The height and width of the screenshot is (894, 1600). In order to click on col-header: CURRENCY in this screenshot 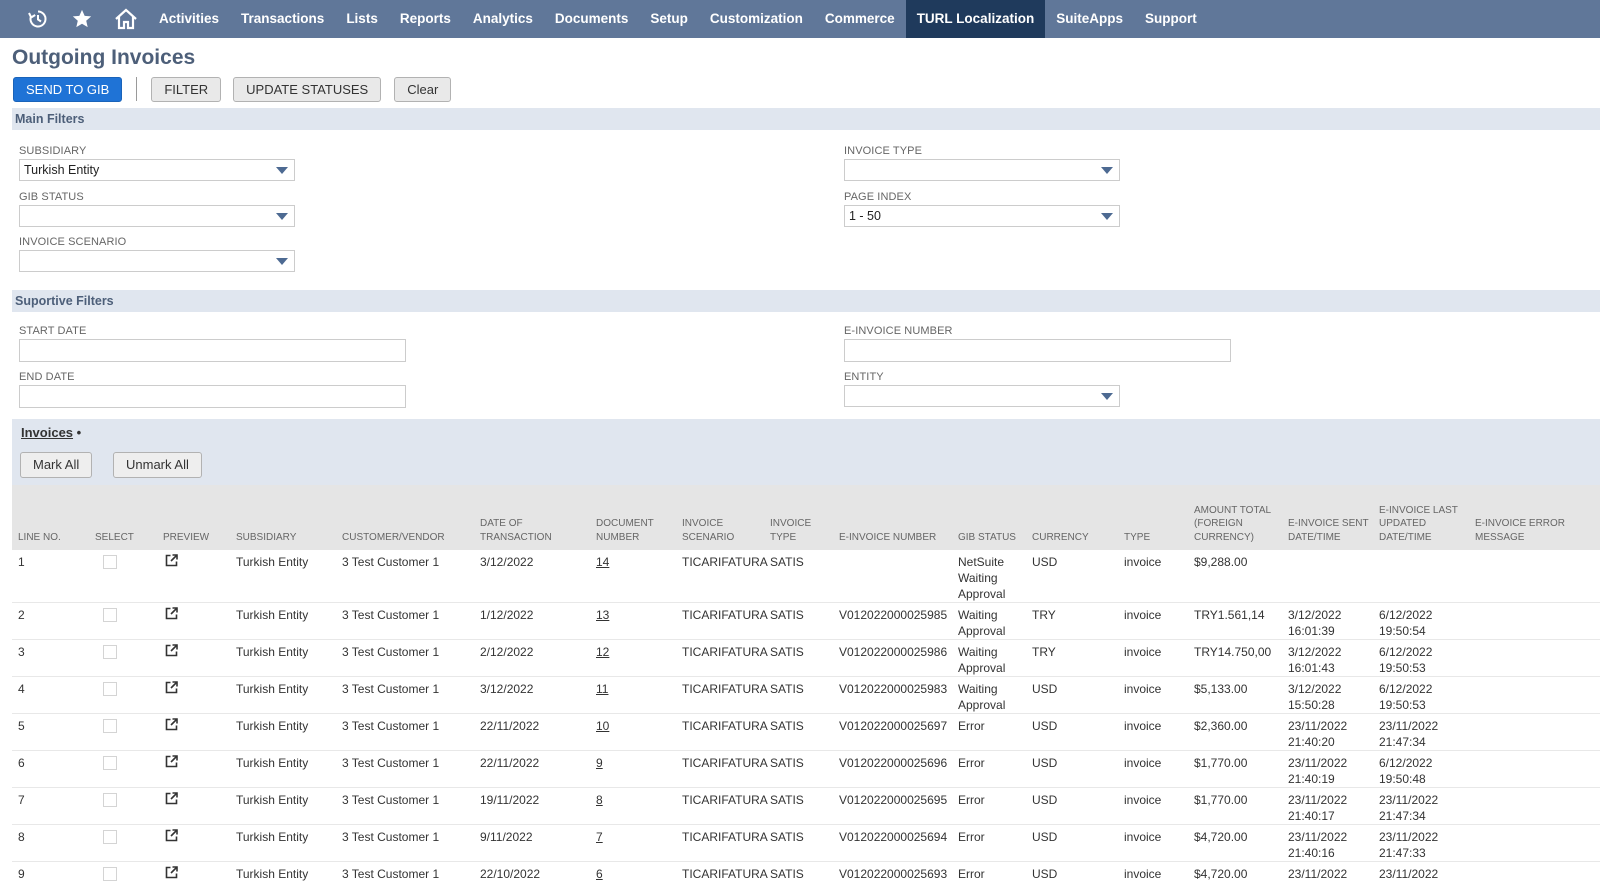, I will do `click(1072, 517)`.